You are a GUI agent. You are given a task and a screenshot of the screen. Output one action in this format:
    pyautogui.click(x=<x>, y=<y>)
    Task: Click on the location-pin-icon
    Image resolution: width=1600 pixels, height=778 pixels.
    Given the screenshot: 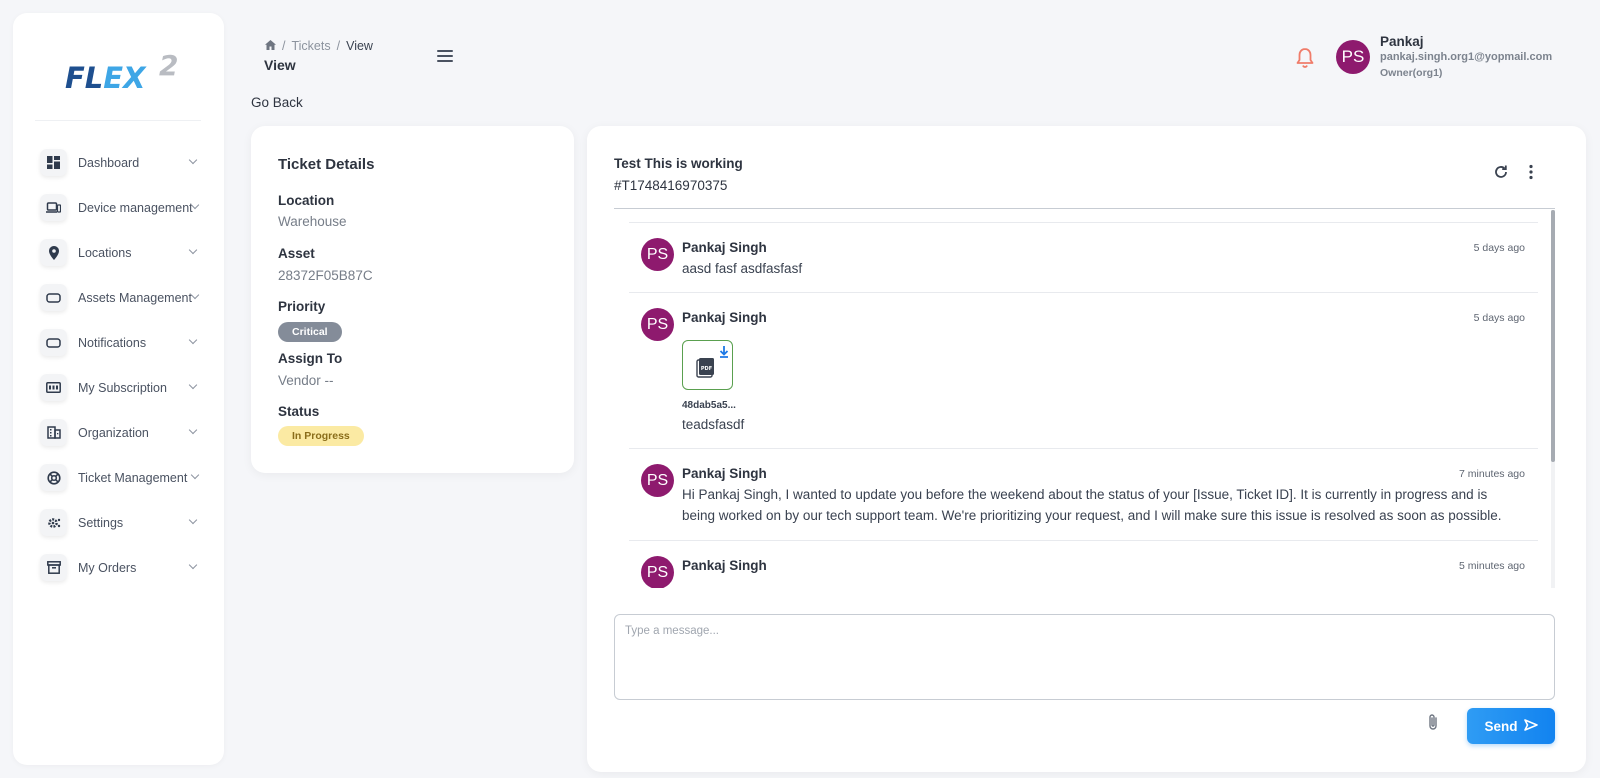 What is the action you would take?
    pyautogui.click(x=53, y=252)
    